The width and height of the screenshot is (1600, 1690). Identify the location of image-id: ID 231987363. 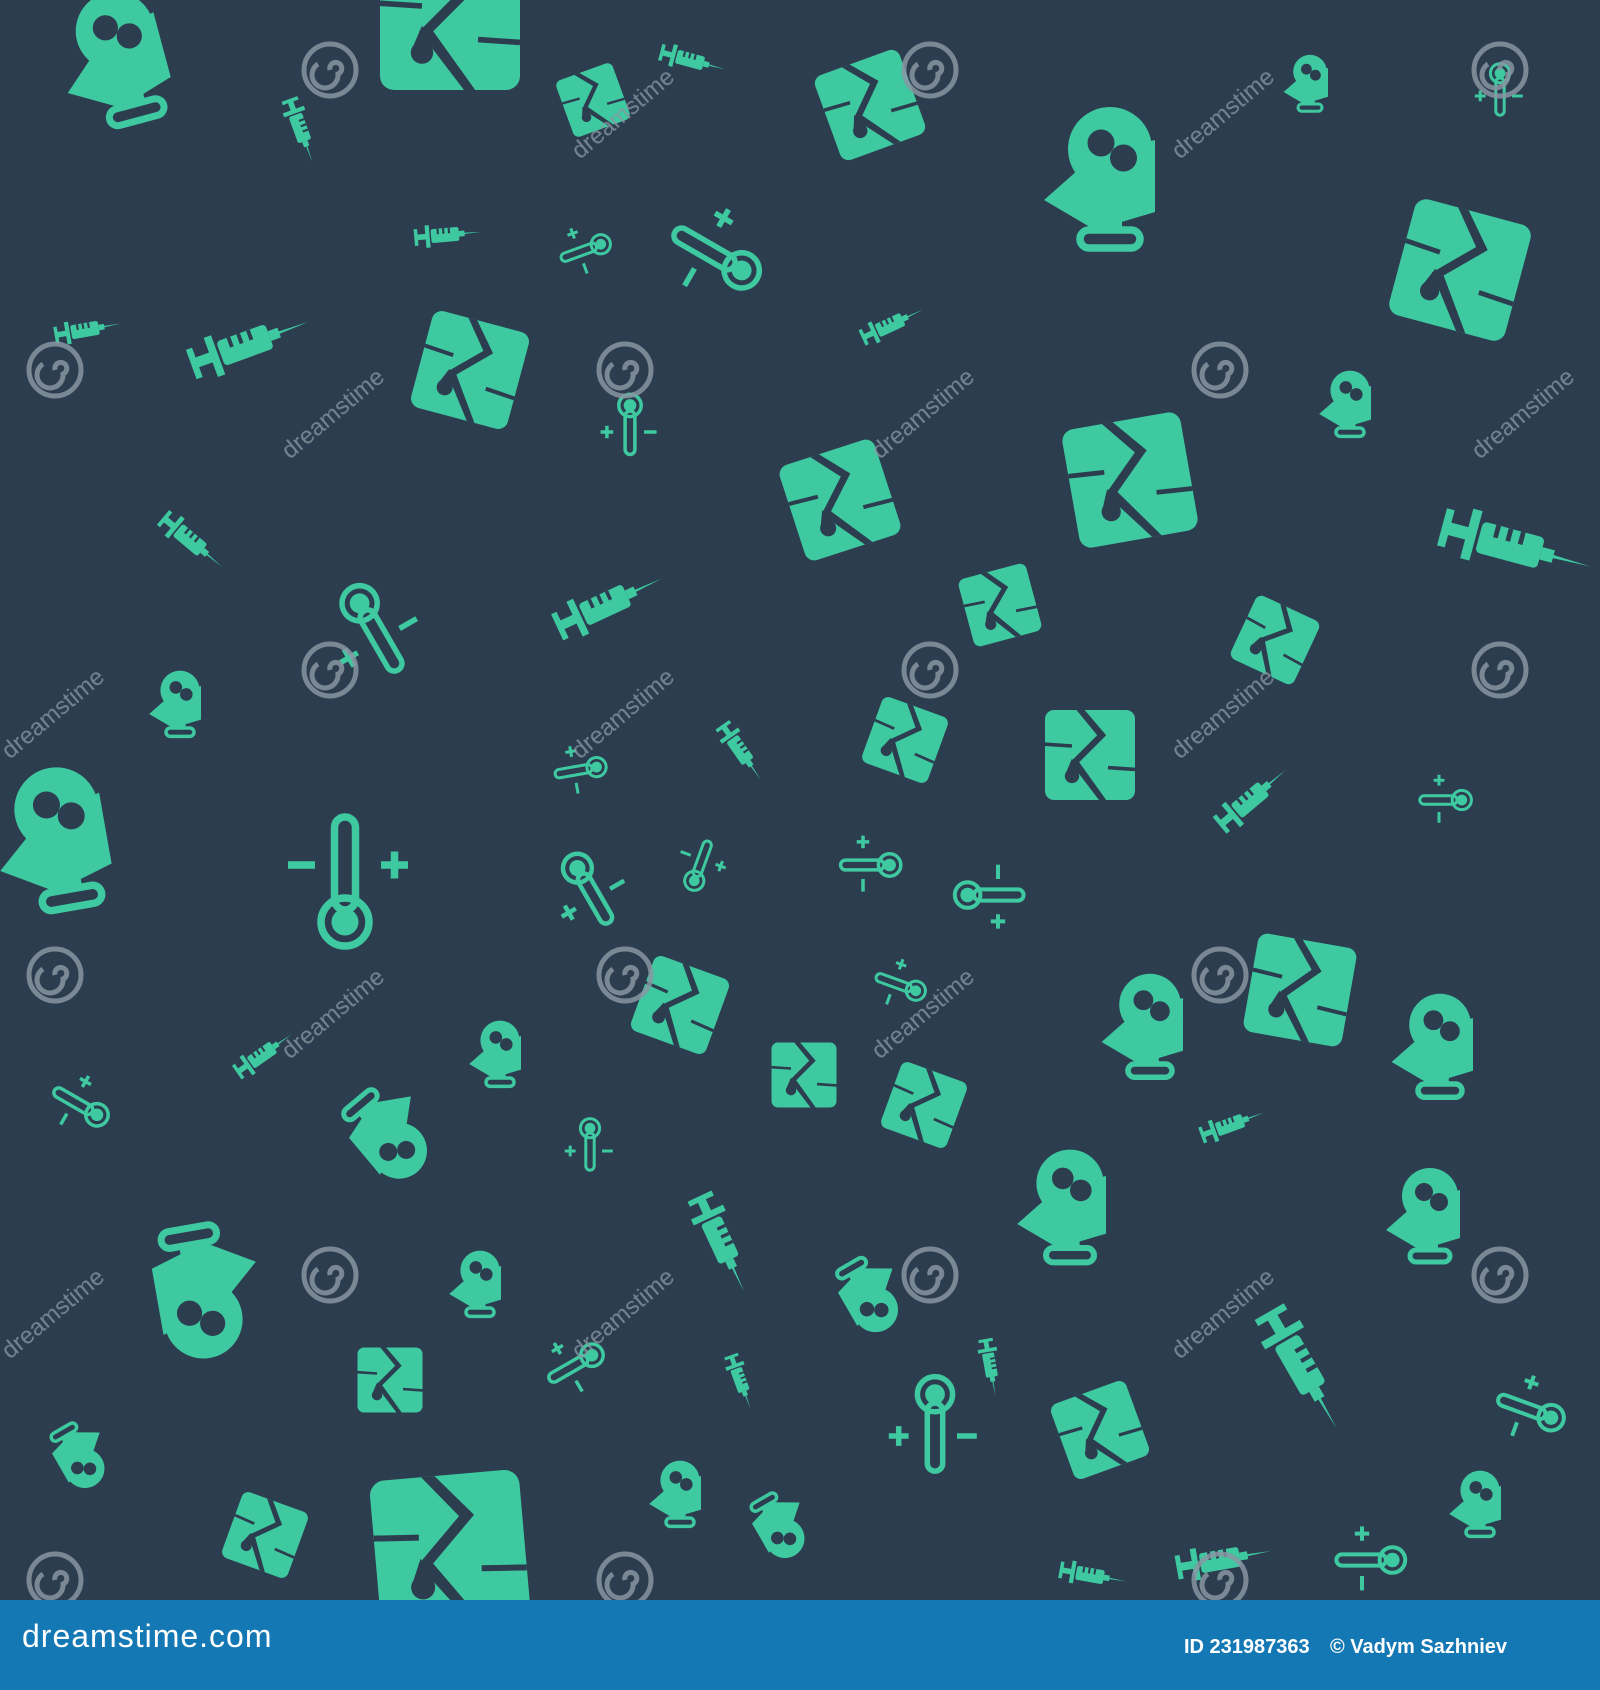
(1247, 1647).